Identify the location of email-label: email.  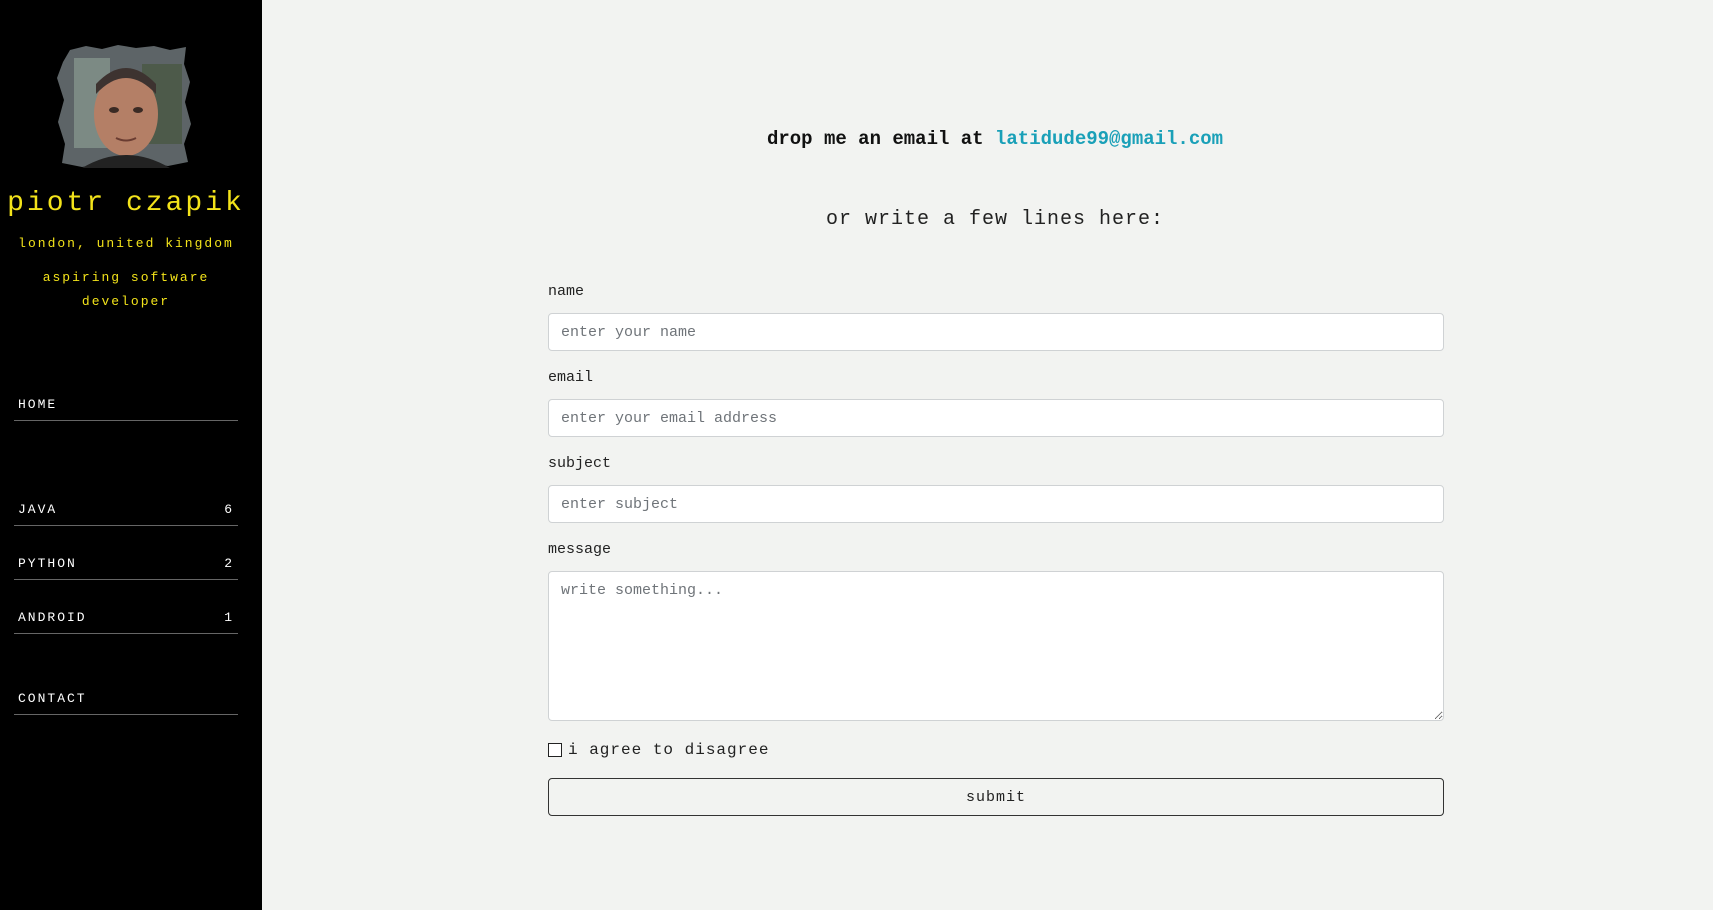
(571, 377).